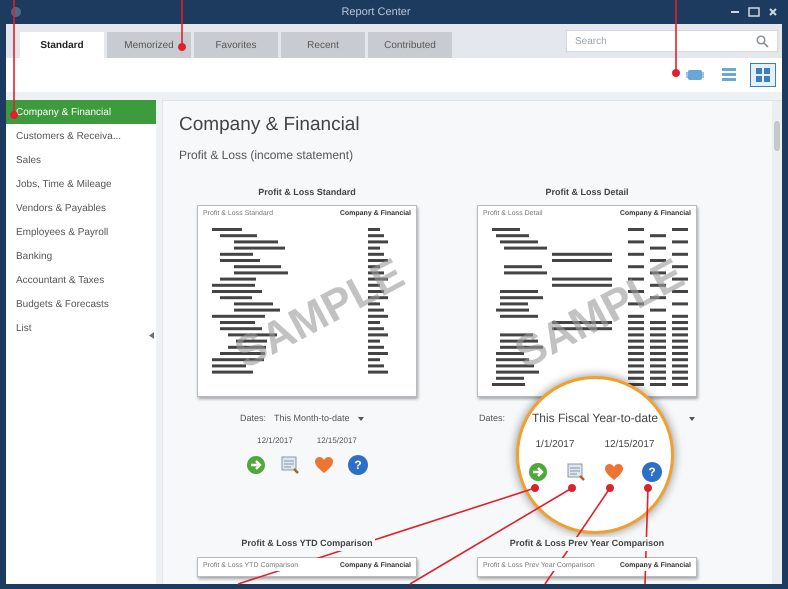 The width and height of the screenshot is (788, 589). I want to click on collapse-icon, so click(151, 335).